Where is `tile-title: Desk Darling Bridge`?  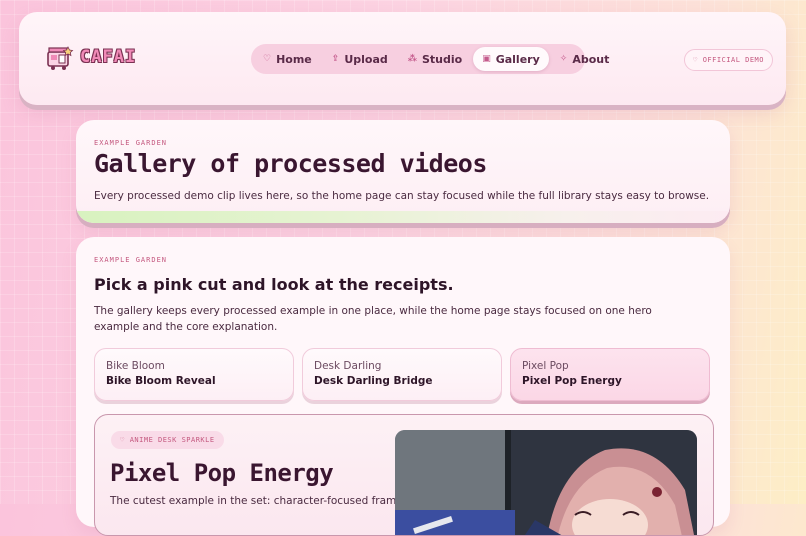 tile-title: Desk Darling Bridge is located at coordinates (373, 381).